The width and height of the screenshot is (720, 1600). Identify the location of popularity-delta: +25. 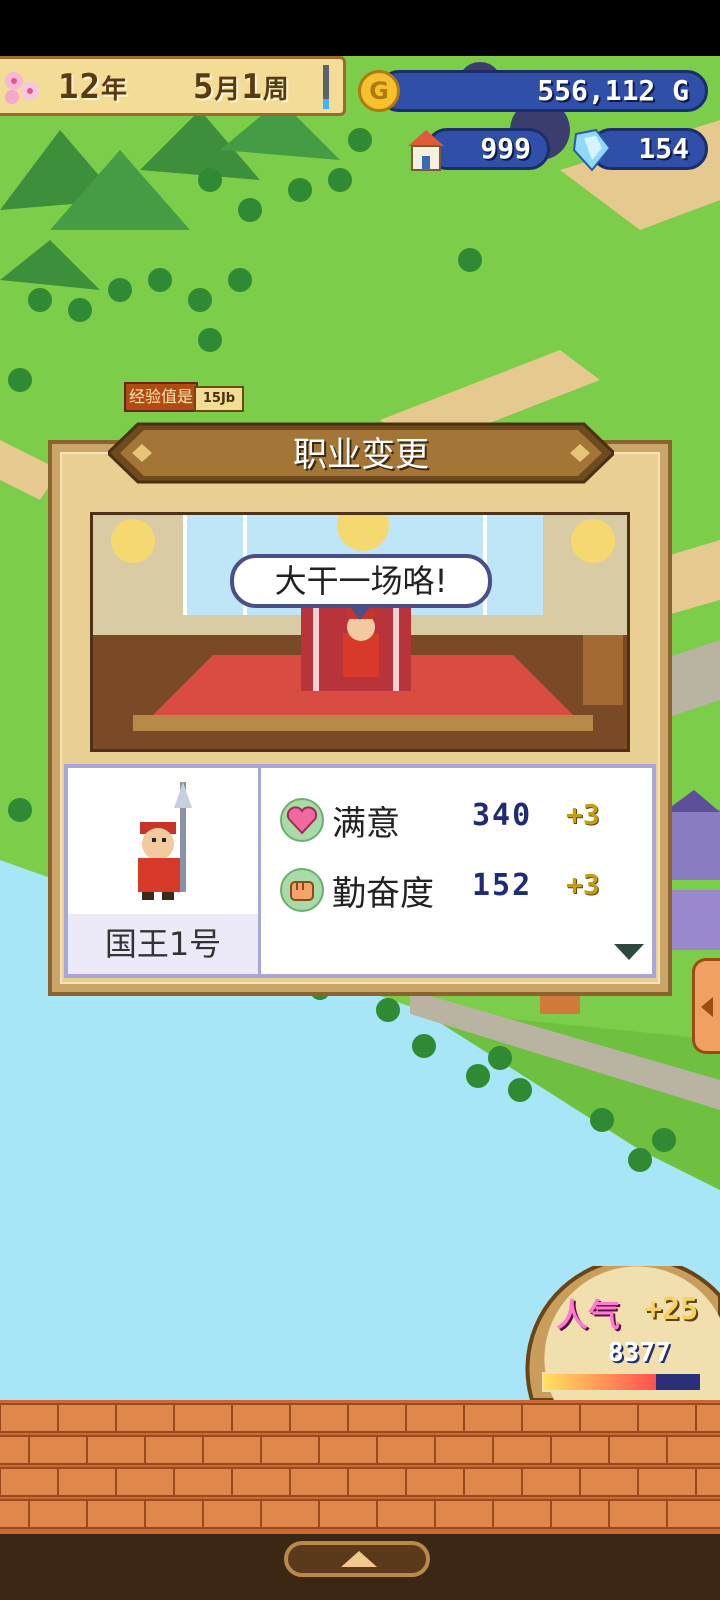
(671, 1309).